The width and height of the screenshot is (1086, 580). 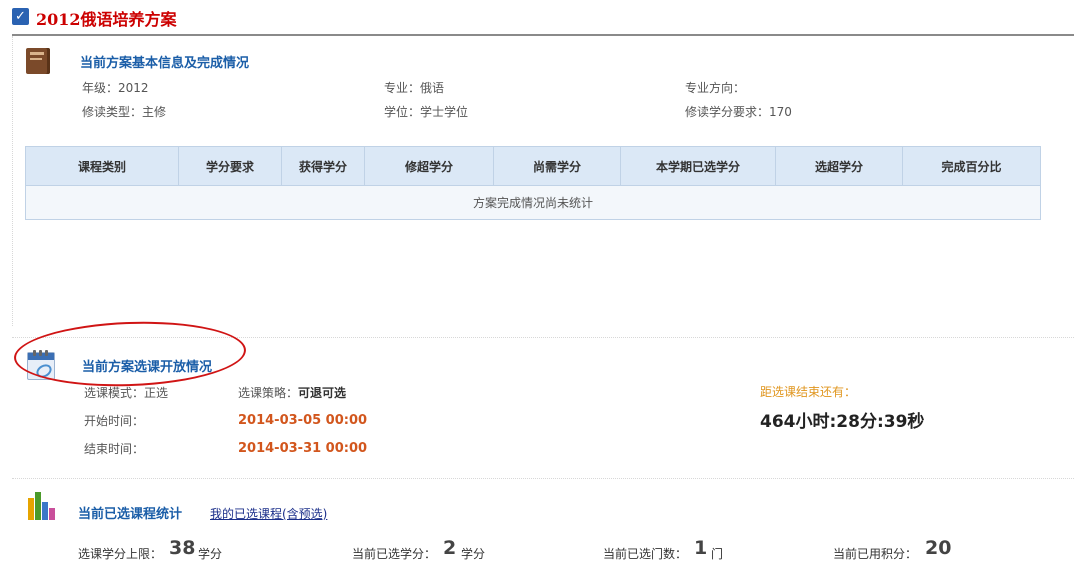 I want to click on bar-chart-icon, so click(x=41, y=506).